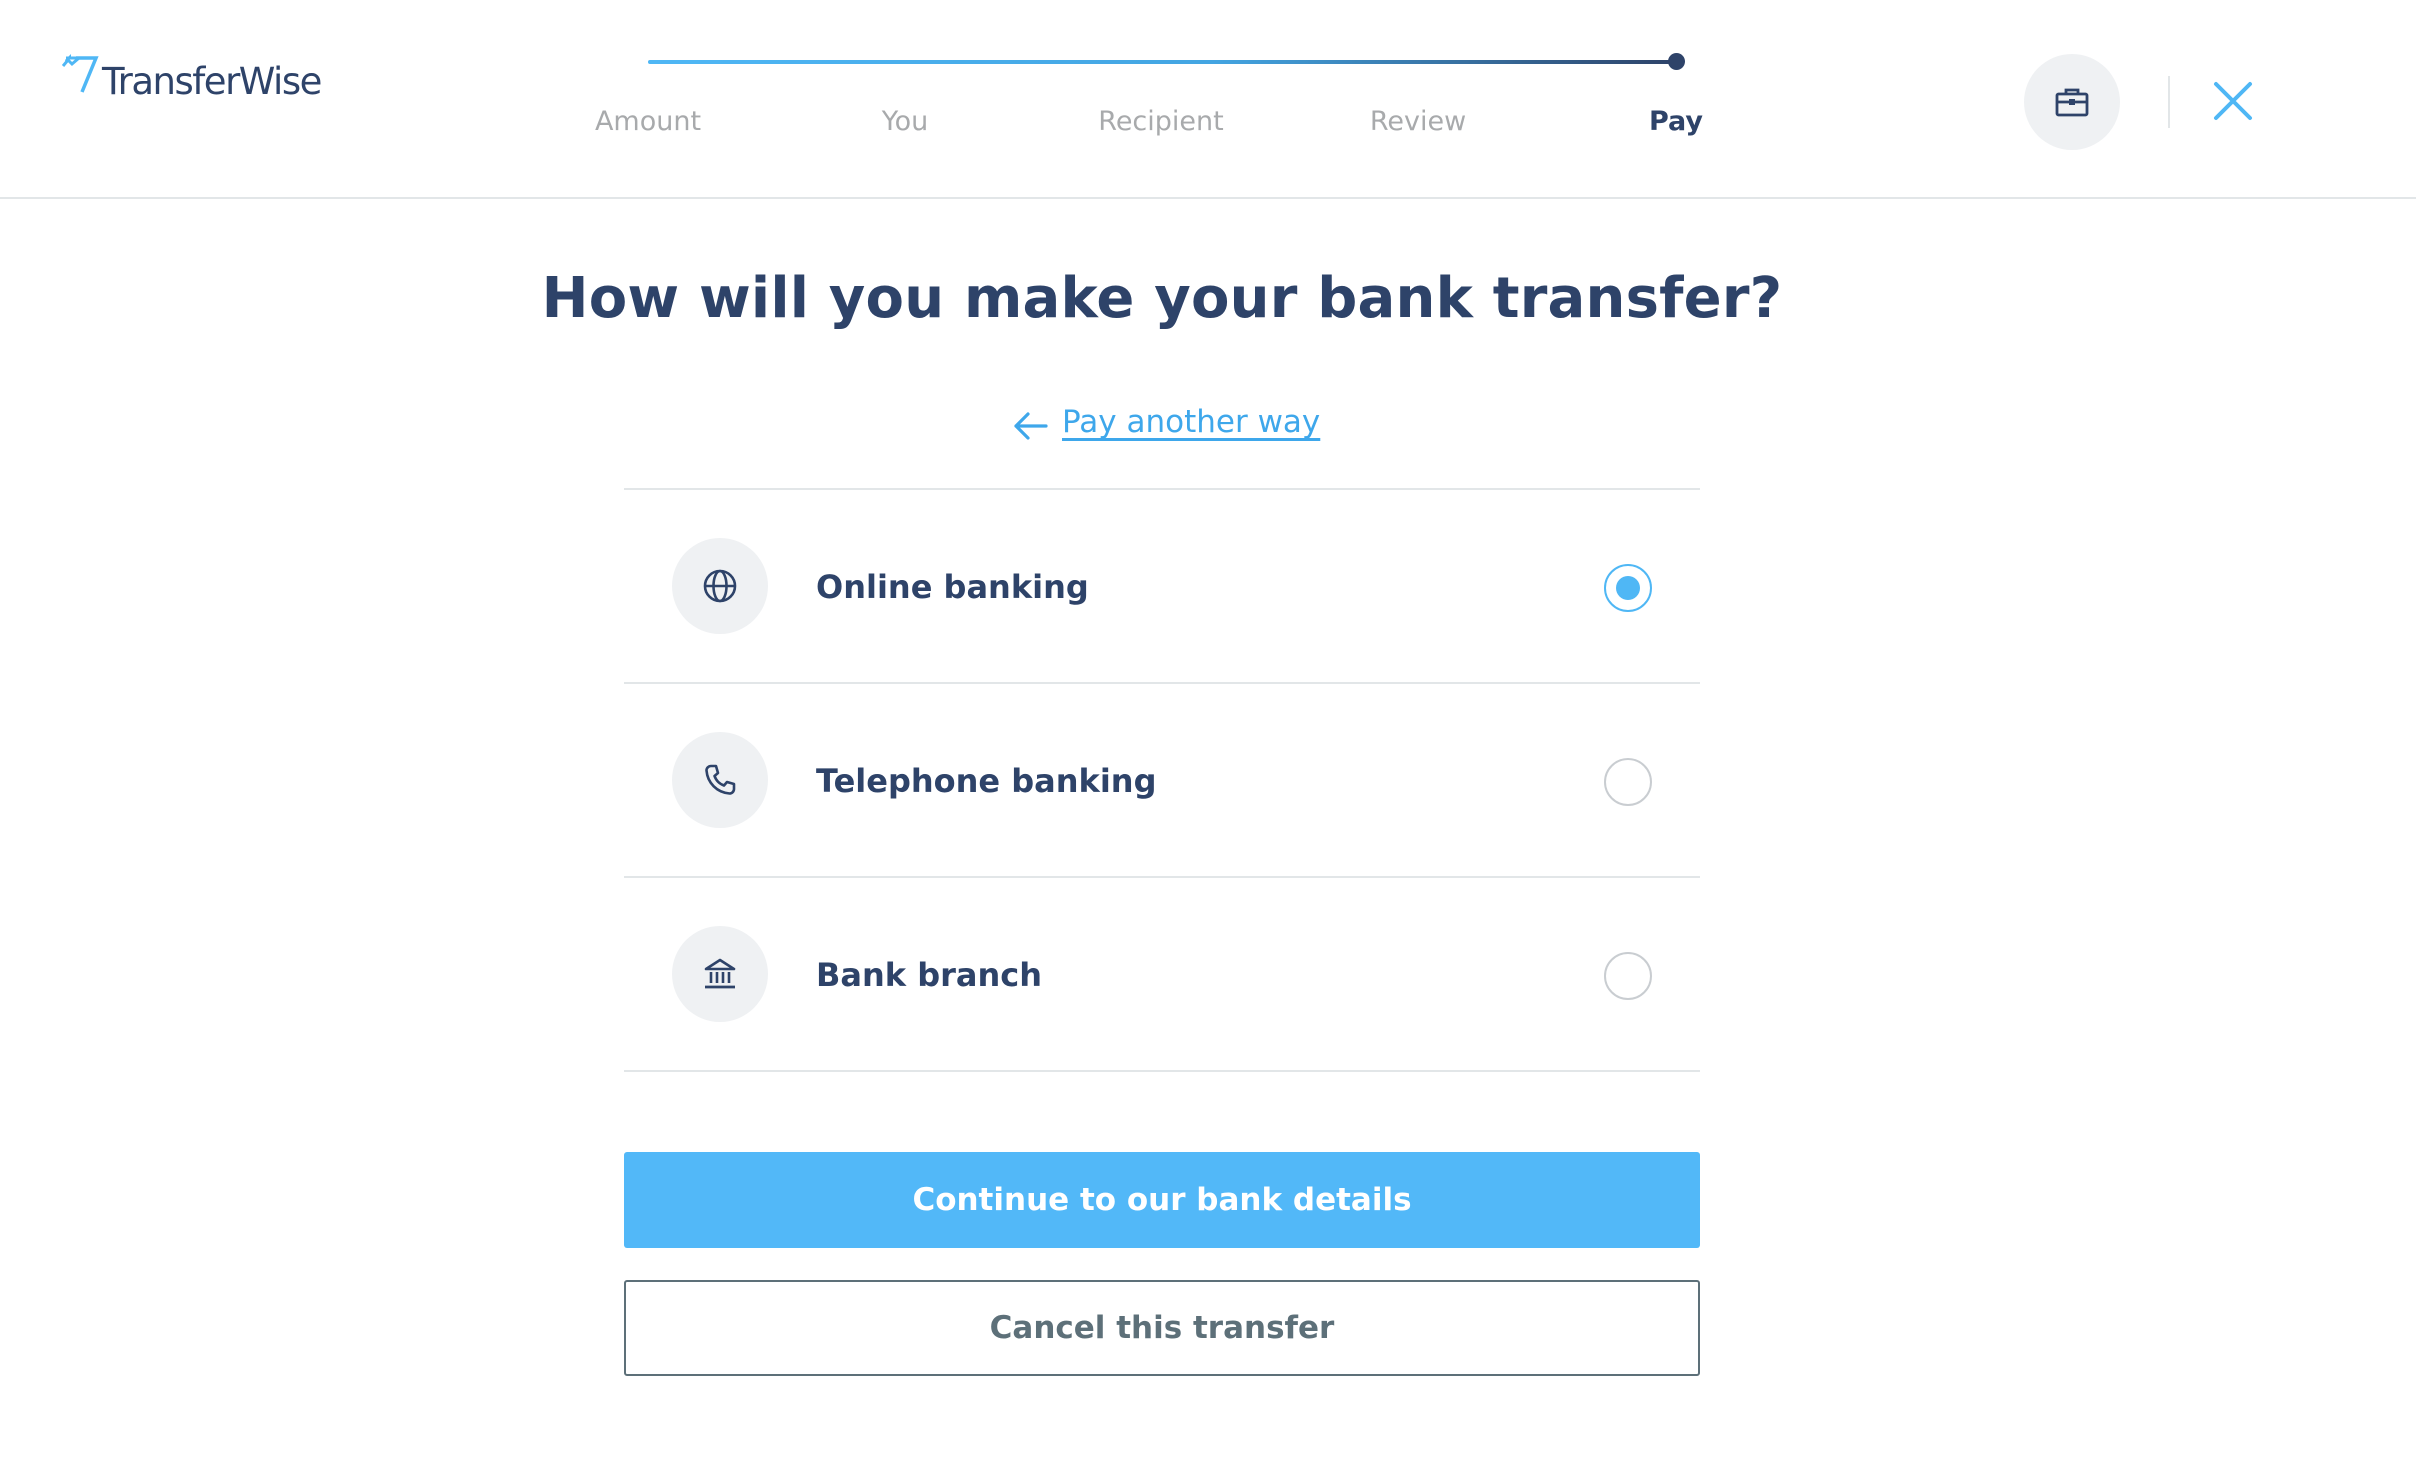  I want to click on option-telephone-banking: Telephone banking, so click(1162, 781).